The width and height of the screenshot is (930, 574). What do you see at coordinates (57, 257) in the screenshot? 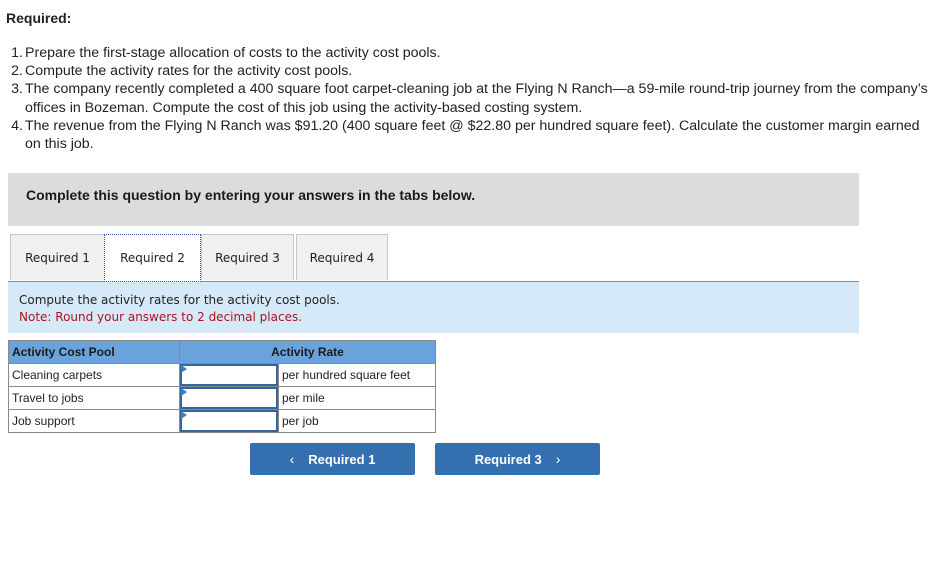
I see `tab-required-1: Required 1` at bounding box center [57, 257].